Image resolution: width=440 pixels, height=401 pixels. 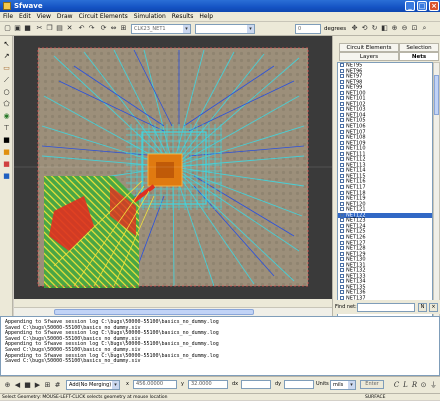 What do you see at coordinates (6, 56) in the screenshot?
I see `select-edge-icon: ↗` at bounding box center [6, 56].